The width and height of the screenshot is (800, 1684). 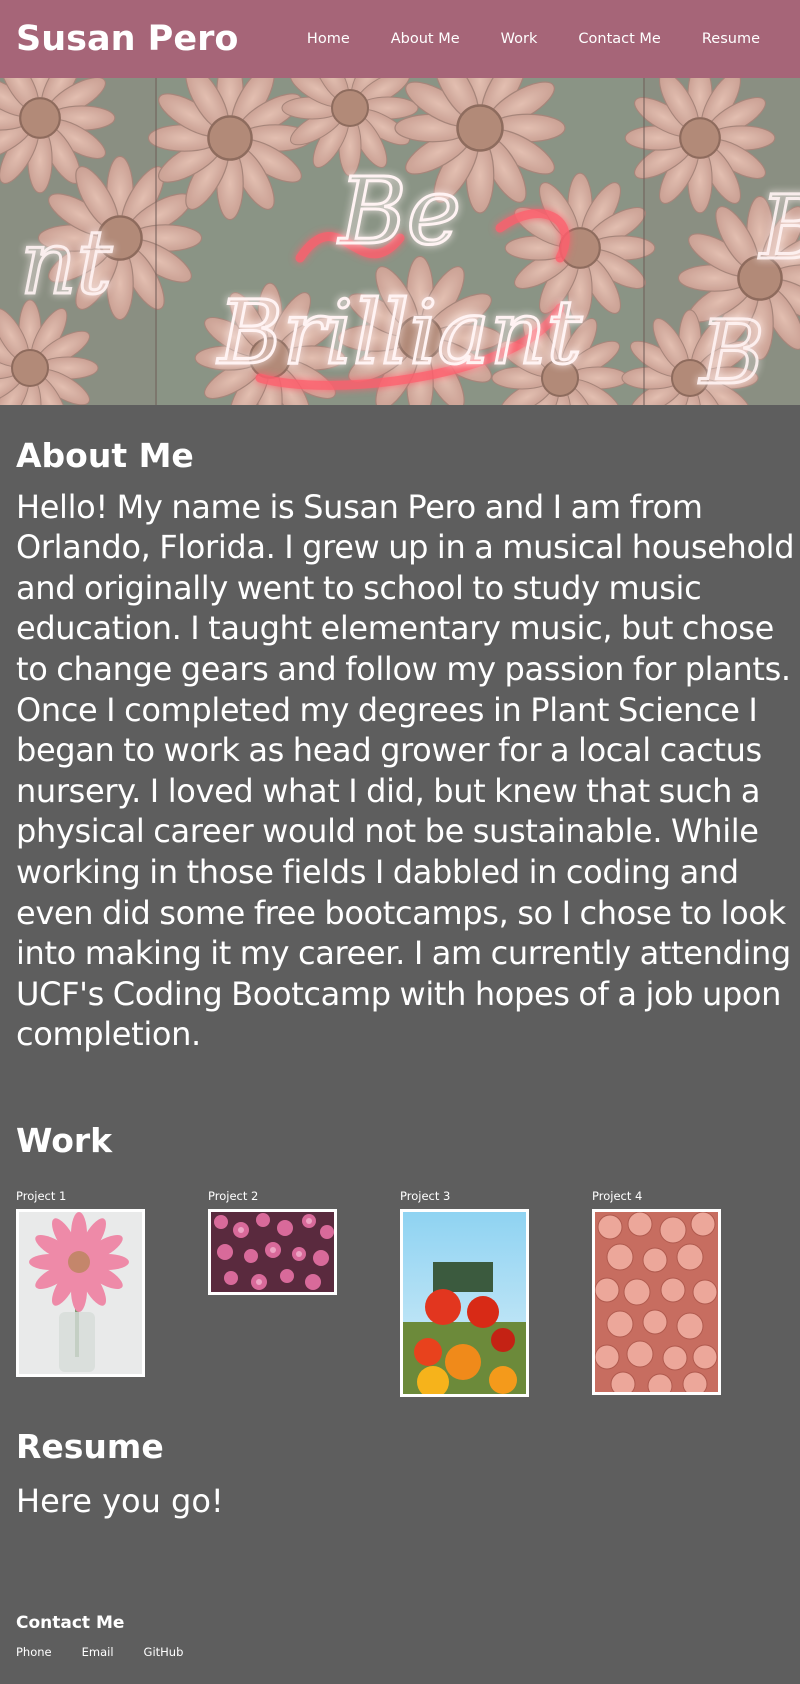 I want to click on footer-link-phone: Phone, so click(x=34, y=1652).